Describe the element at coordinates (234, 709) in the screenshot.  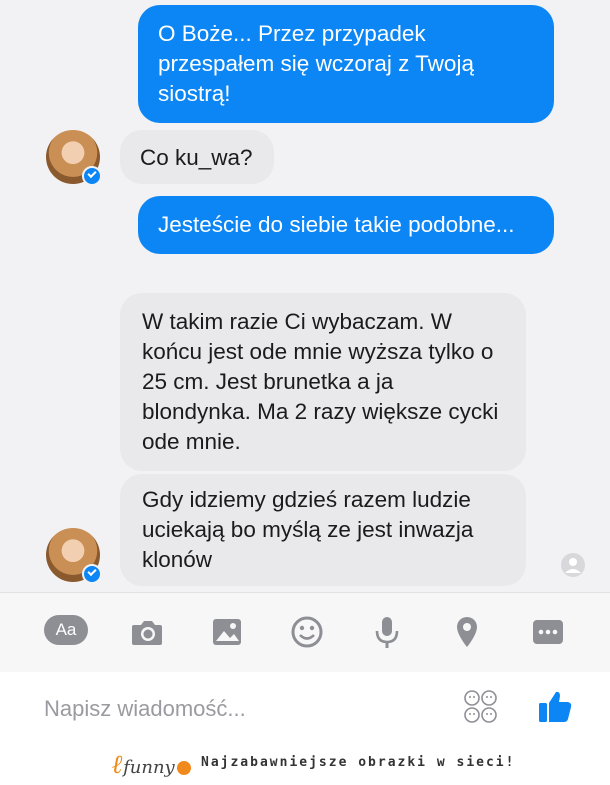
I see `message-input` at that location.